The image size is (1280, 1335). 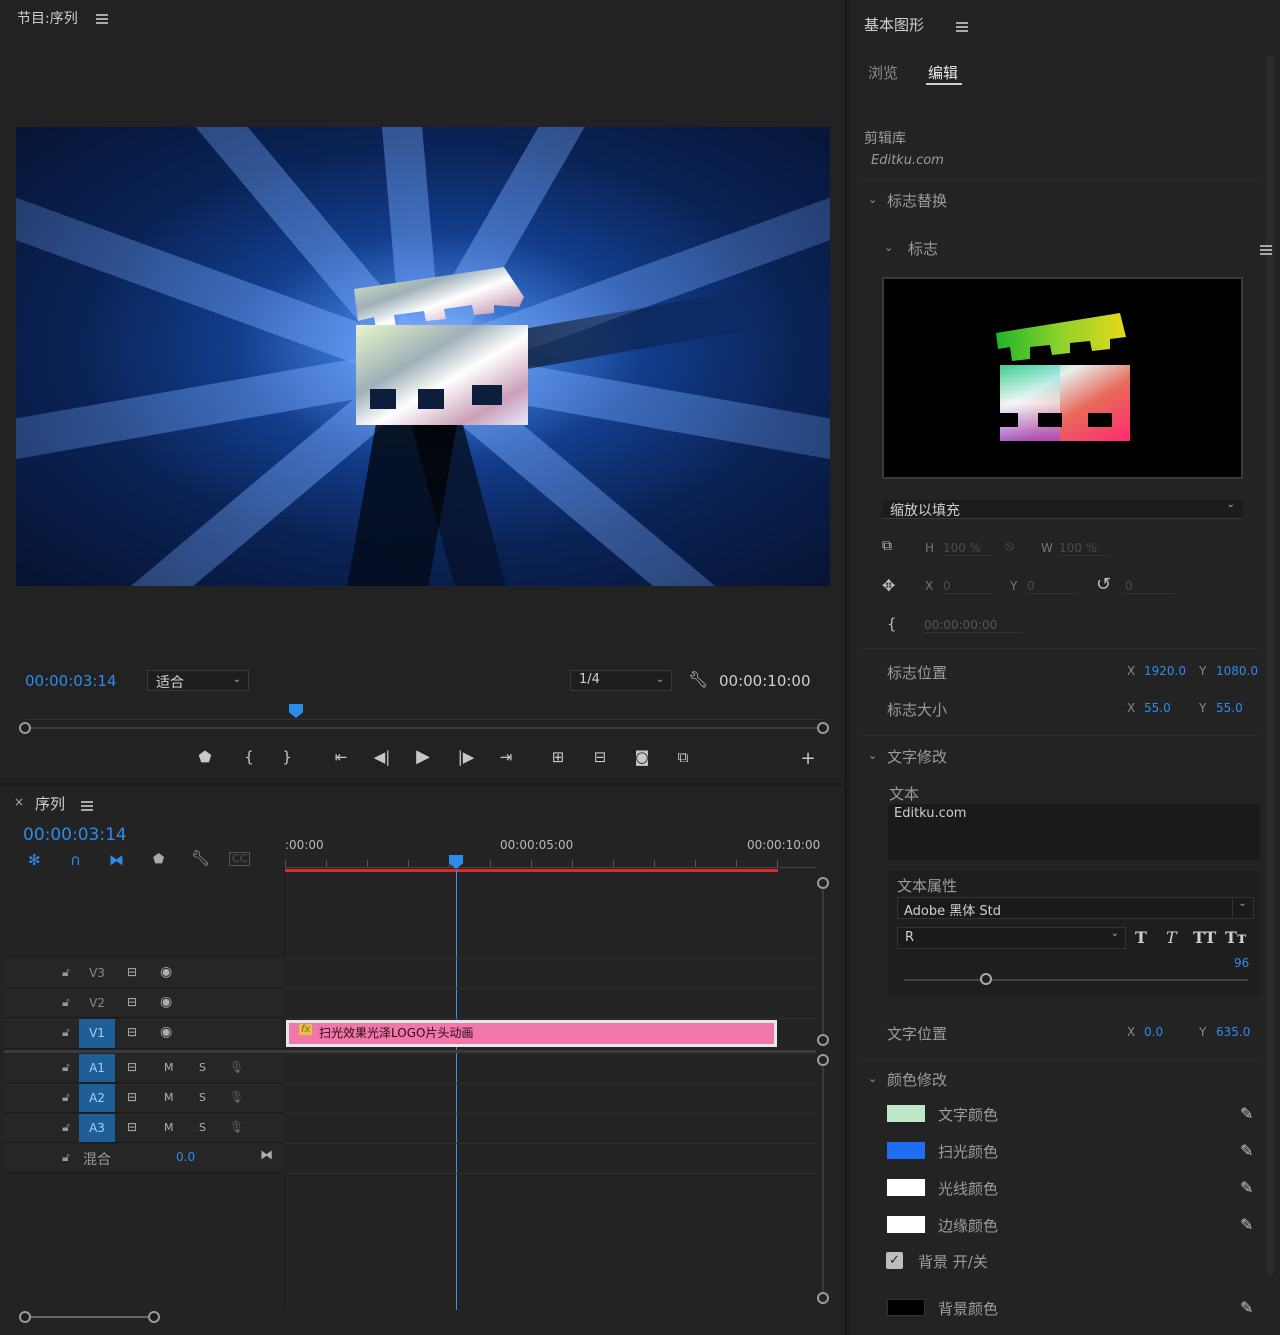 I want to click on mute-button: M, so click(x=169, y=1097).